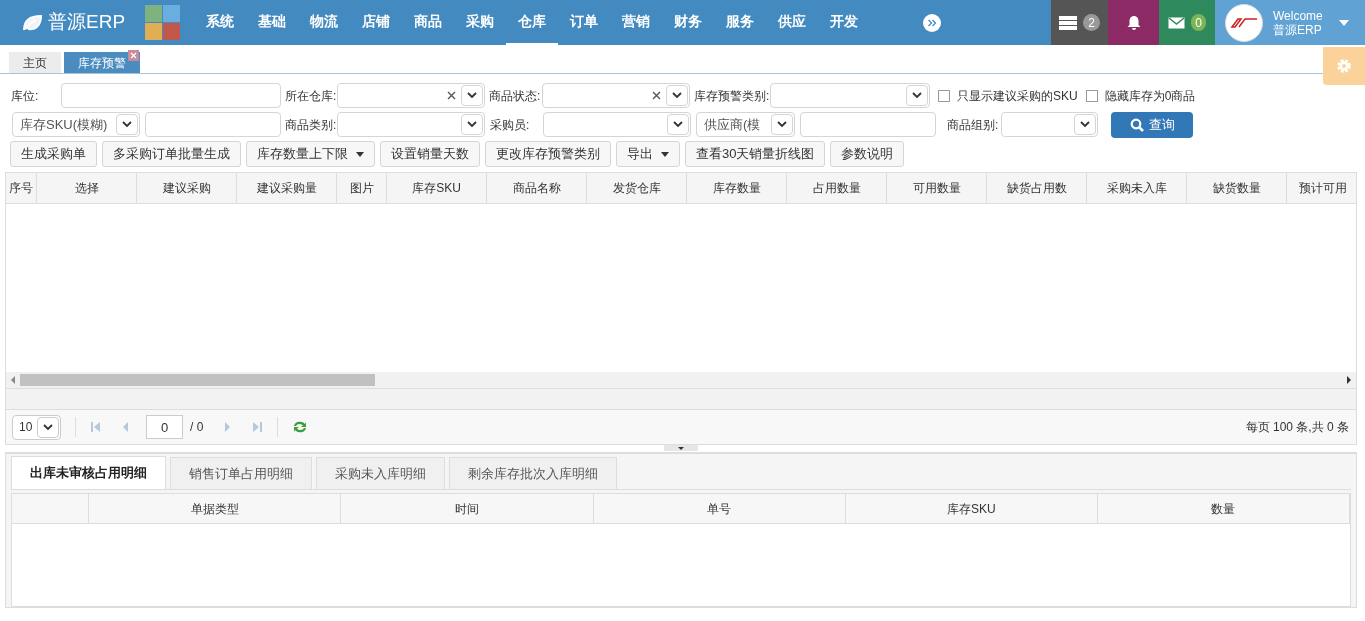 This screenshot has height=621, width=1365. Describe the element at coordinates (1176, 22) in the screenshot. I see `envelope-icon` at that location.